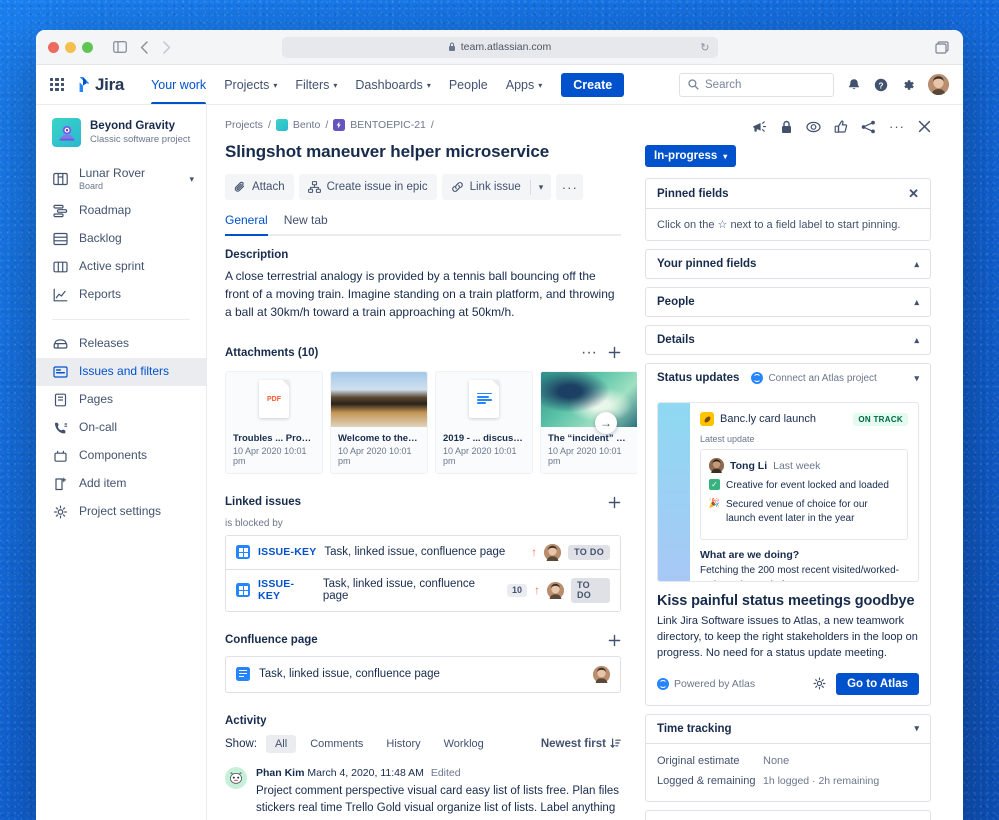 This screenshot has width=999, height=820. Describe the element at coordinates (877, 683) in the screenshot. I see `go-to-atlas-button: Go to Atlas` at that location.